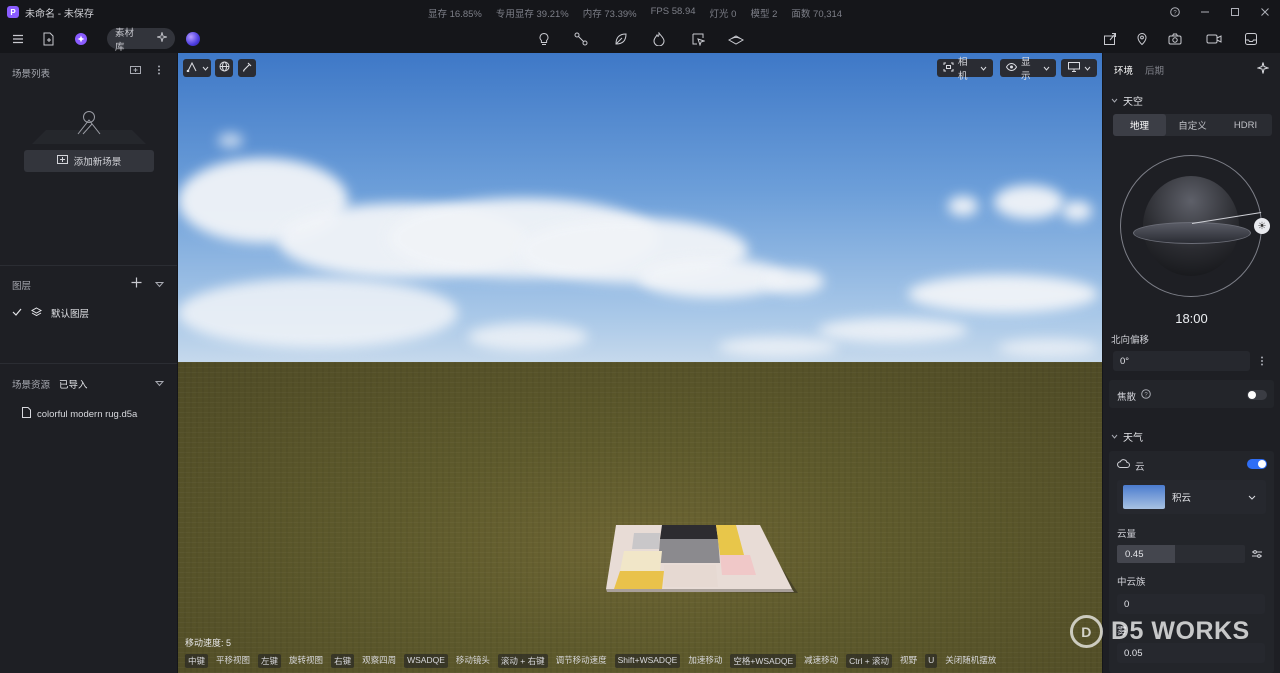 Image resolution: width=1280 pixels, height=673 pixels. I want to click on d5-watermark: D D5 WORKS, so click(1160, 631).